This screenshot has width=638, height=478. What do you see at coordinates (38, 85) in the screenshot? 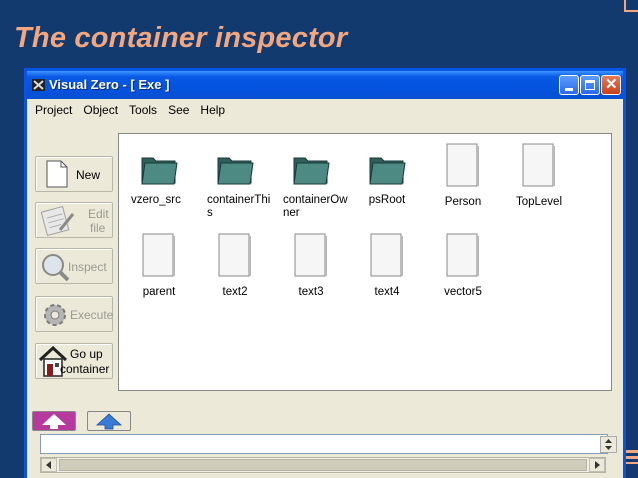
I see `app-icon` at bounding box center [38, 85].